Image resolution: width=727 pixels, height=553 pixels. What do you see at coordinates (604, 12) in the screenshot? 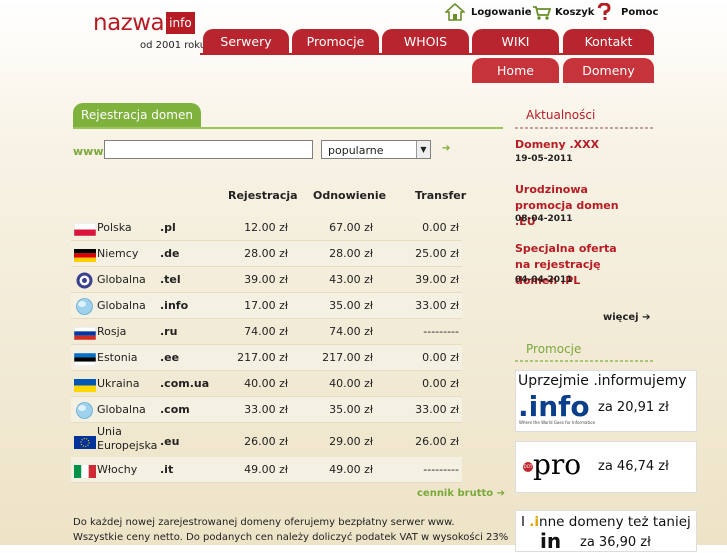
I see `help-icon` at bounding box center [604, 12].